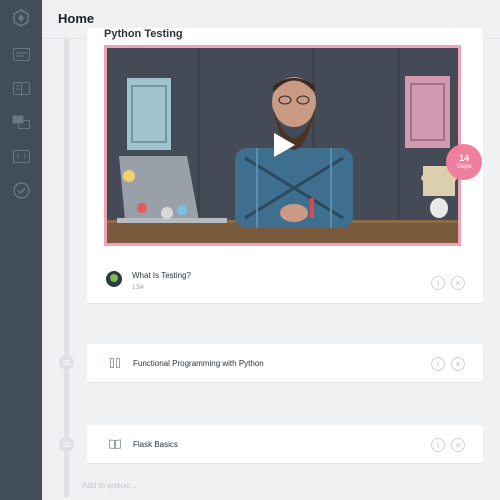  I want to click on play-icon, so click(283, 145).